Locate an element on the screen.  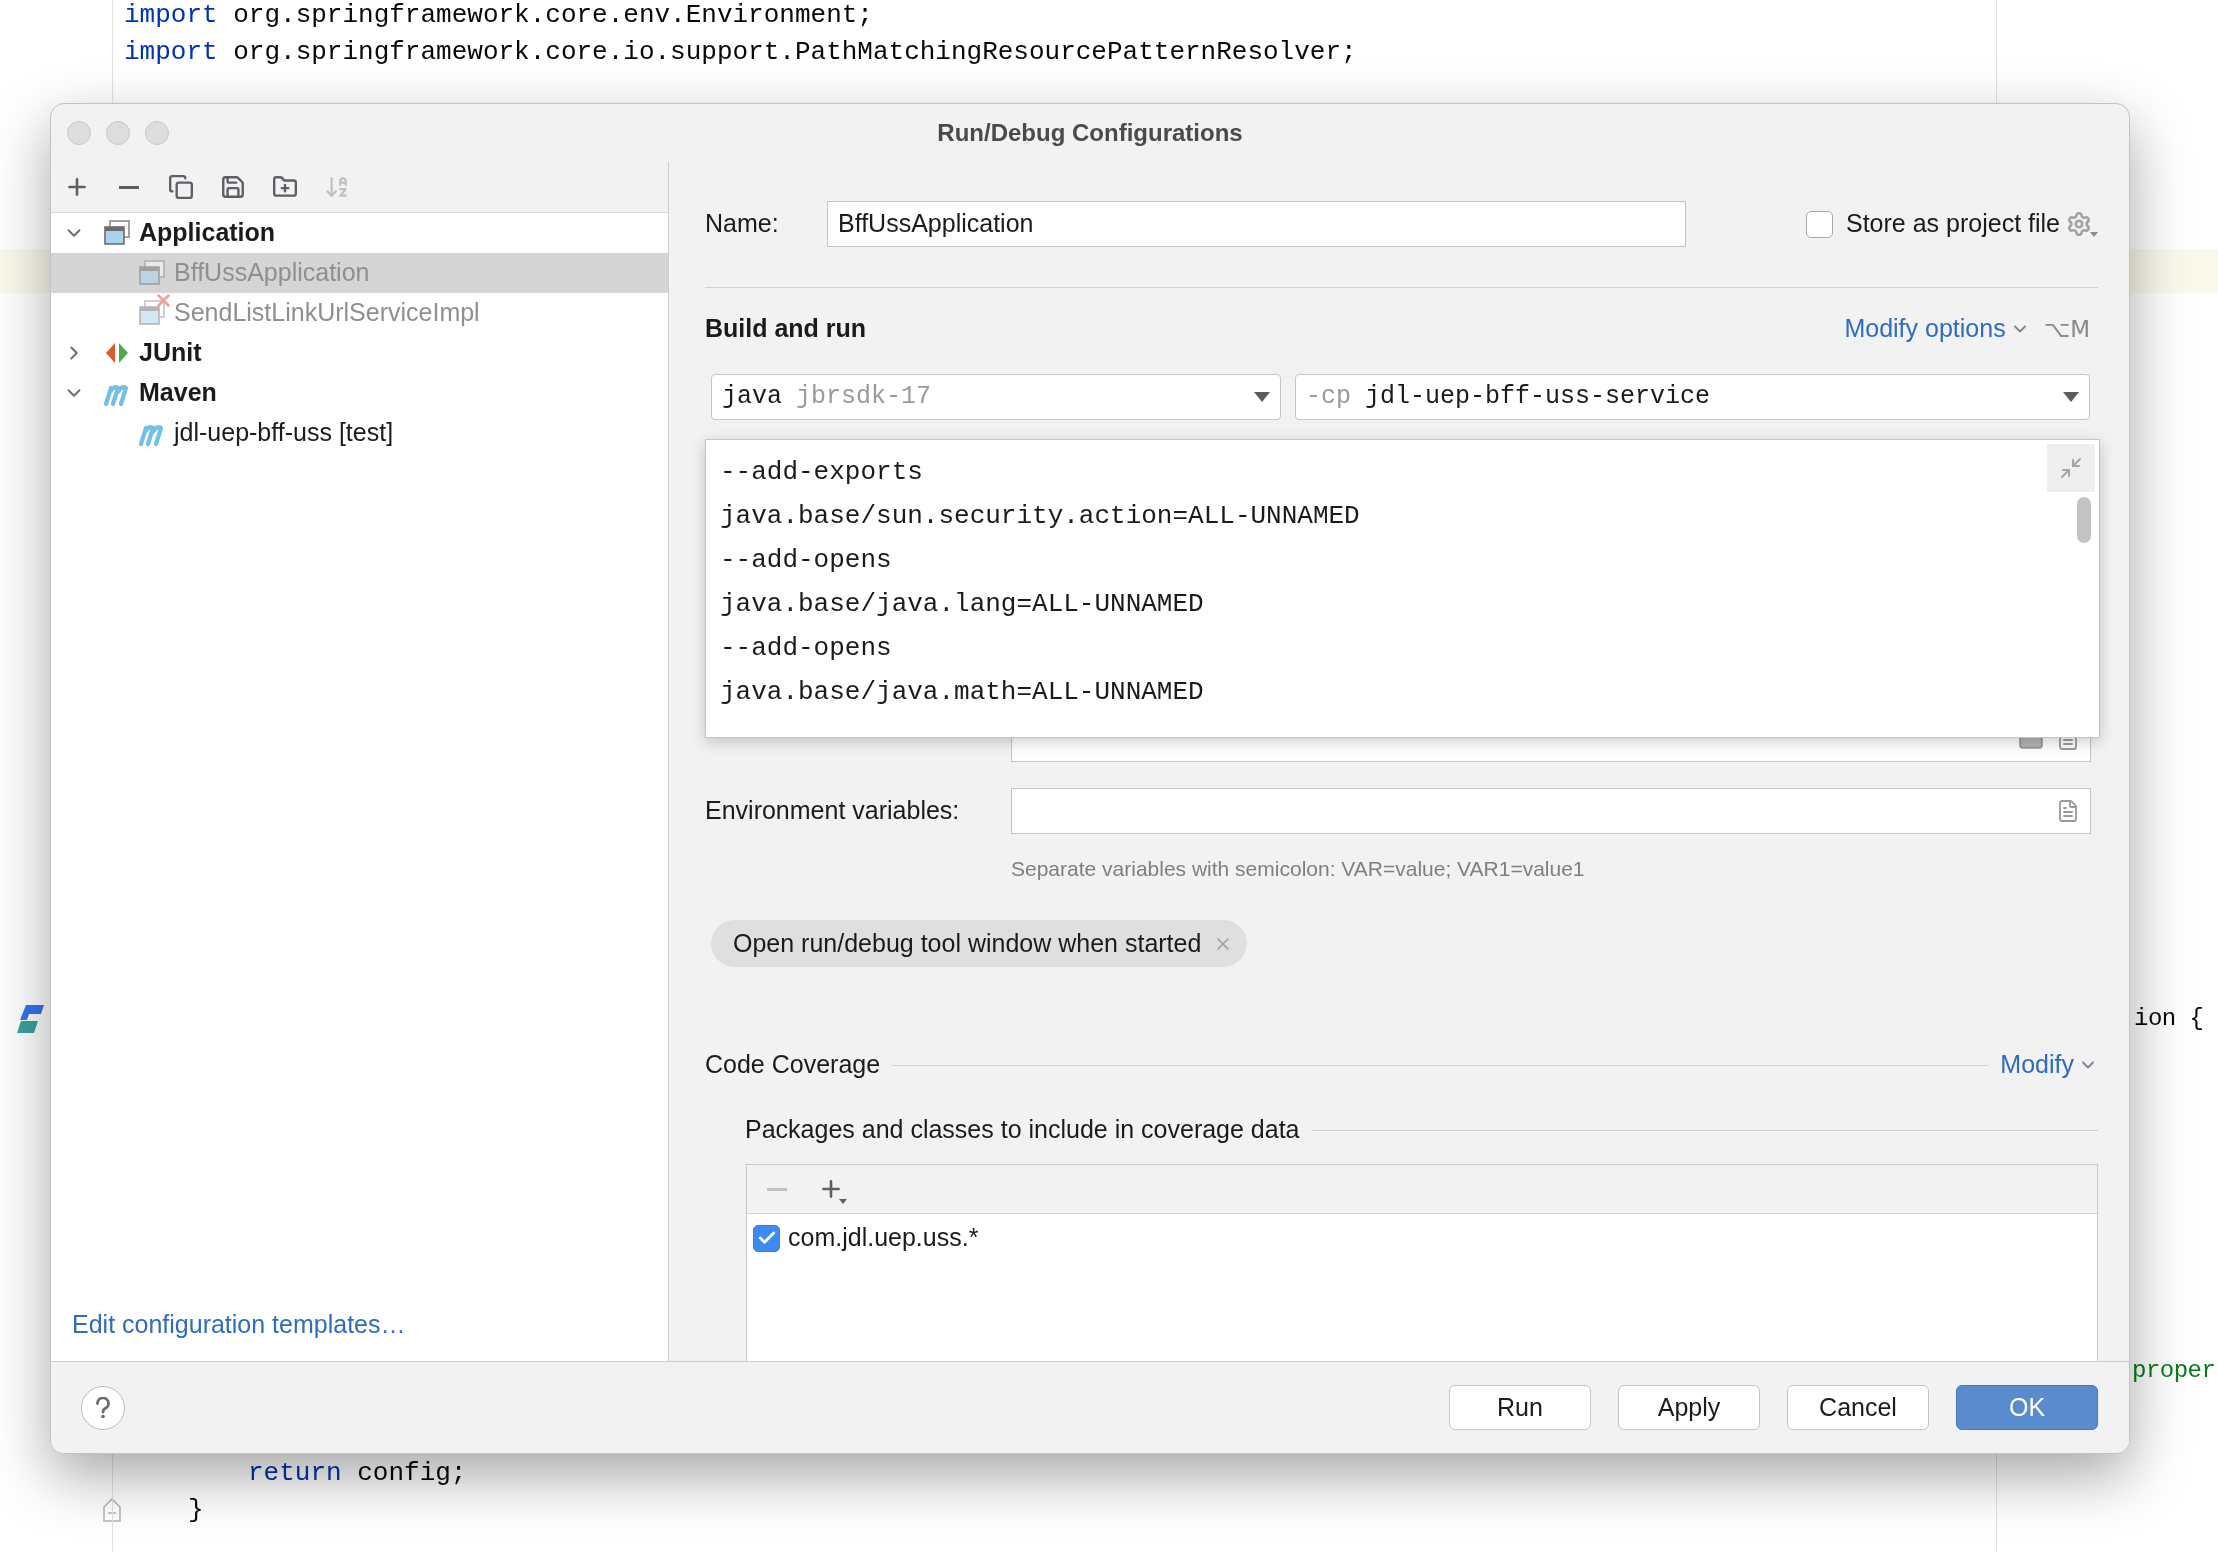
code-line: import org.springframework.core.io.support.PathMatchingResourcePatternResolver; is located at coordinates (740, 52).